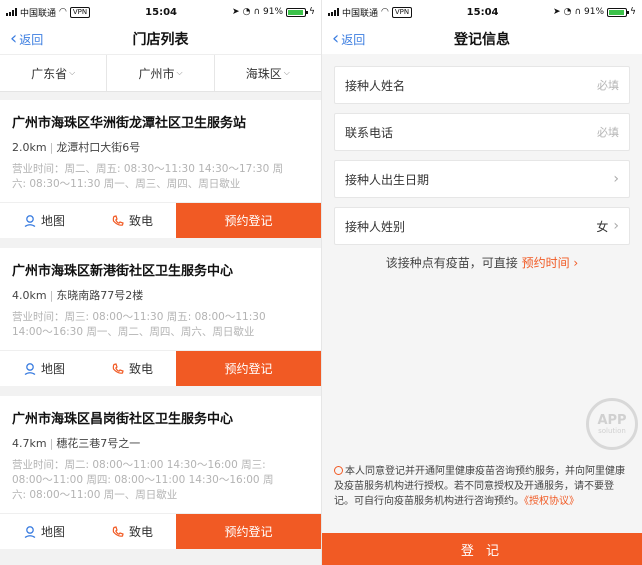 The height and width of the screenshot is (565, 642). I want to click on field-label: 接种人姓别, so click(375, 226).